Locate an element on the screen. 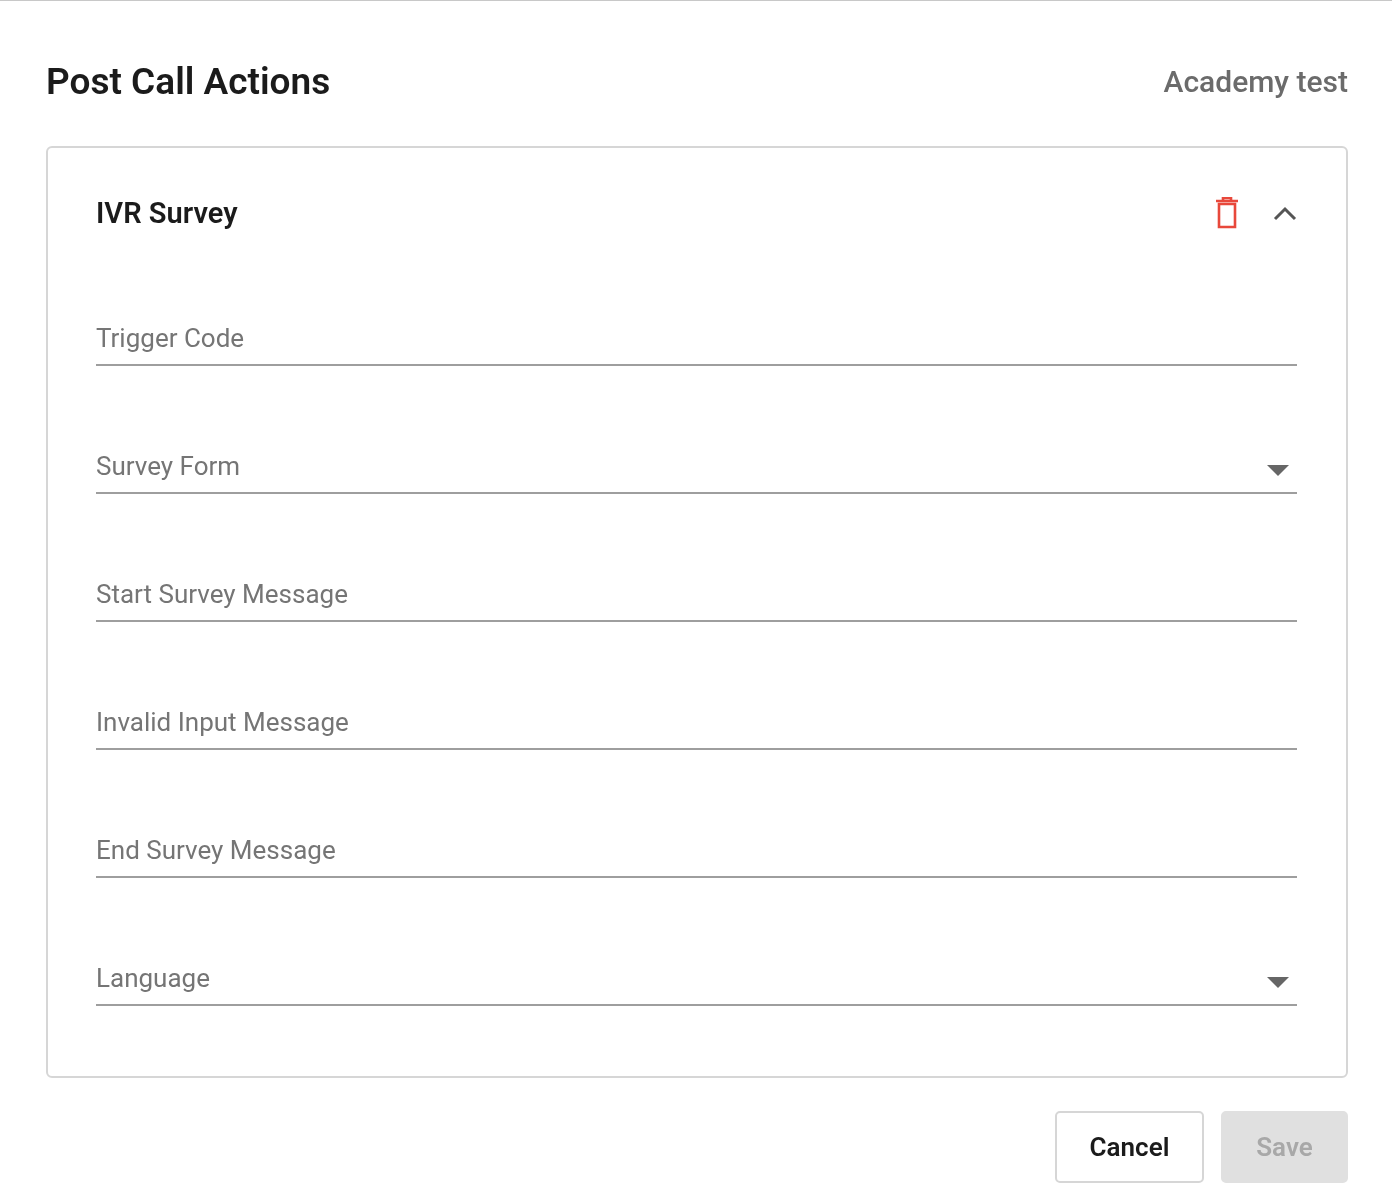 The image size is (1392, 1202). dropdown-field: Language is located at coordinates (696, 982).